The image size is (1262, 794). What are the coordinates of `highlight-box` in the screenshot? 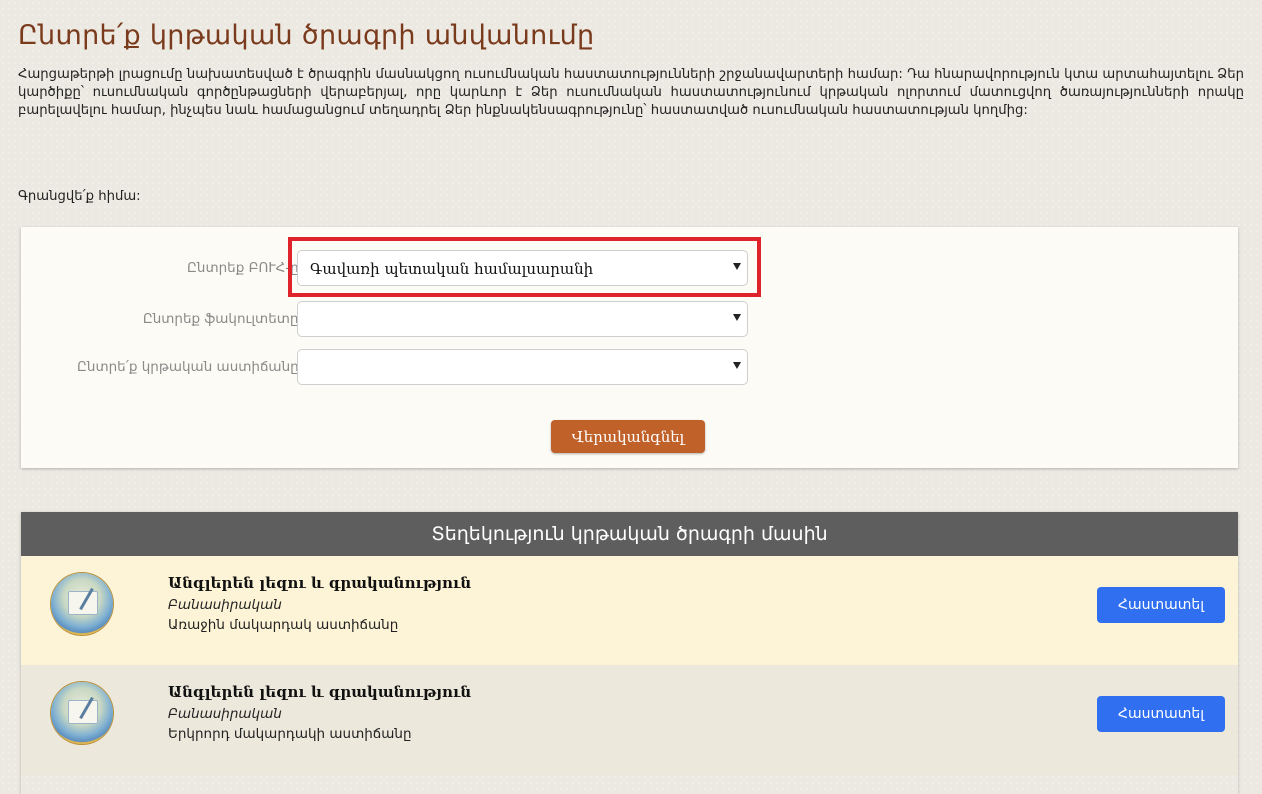 It's located at (524, 267).